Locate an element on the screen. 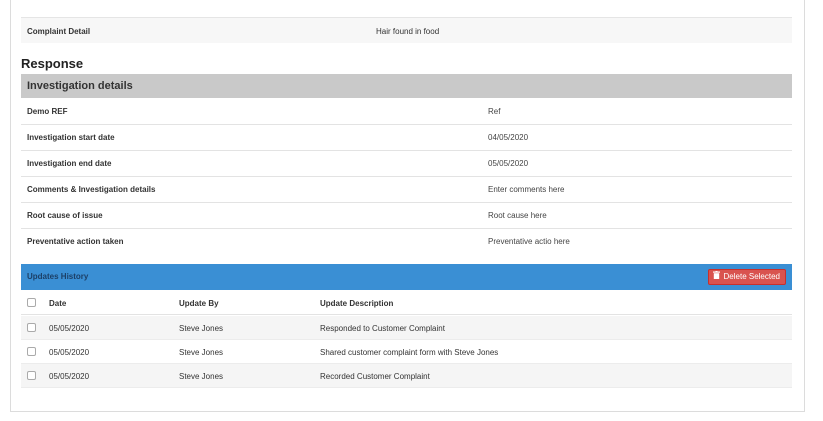 The image size is (823, 421). detail-label: Investigation start date is located at coordinates (71, 137).